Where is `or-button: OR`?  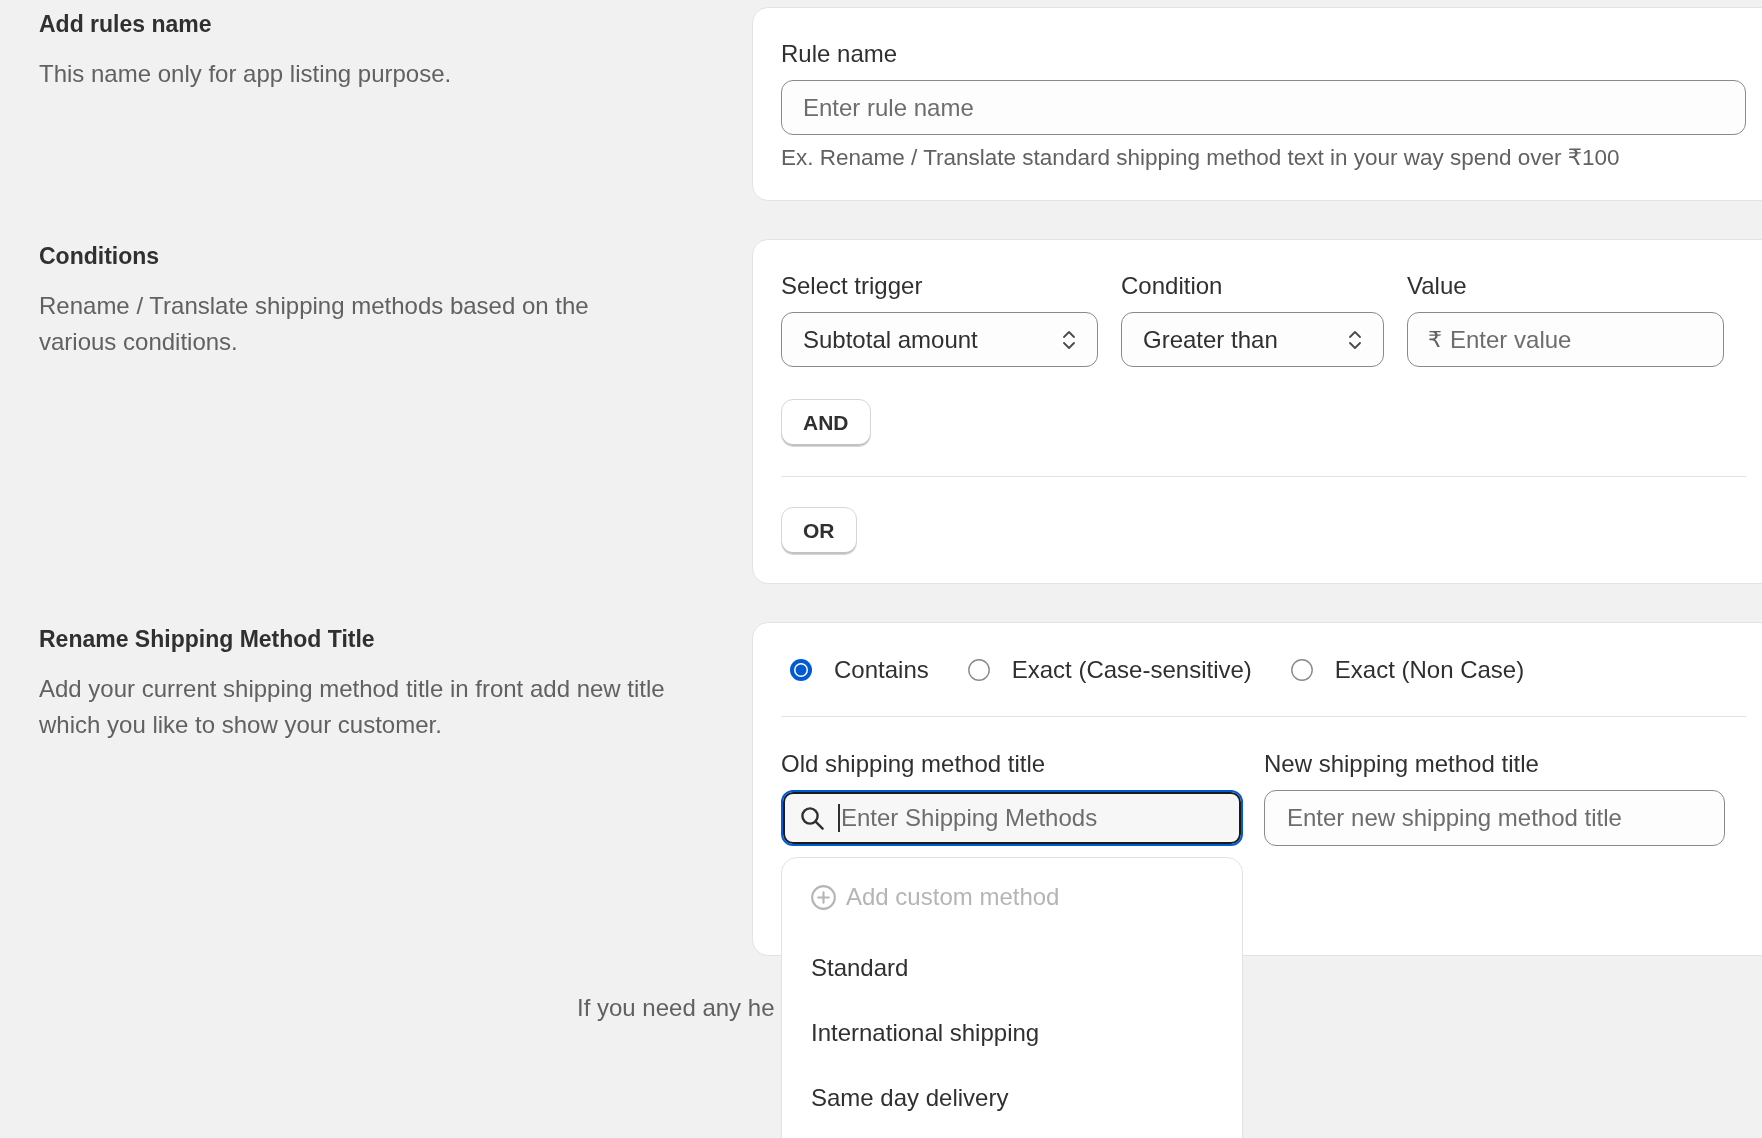
or-button: OR is located at coordinates (819, 531).